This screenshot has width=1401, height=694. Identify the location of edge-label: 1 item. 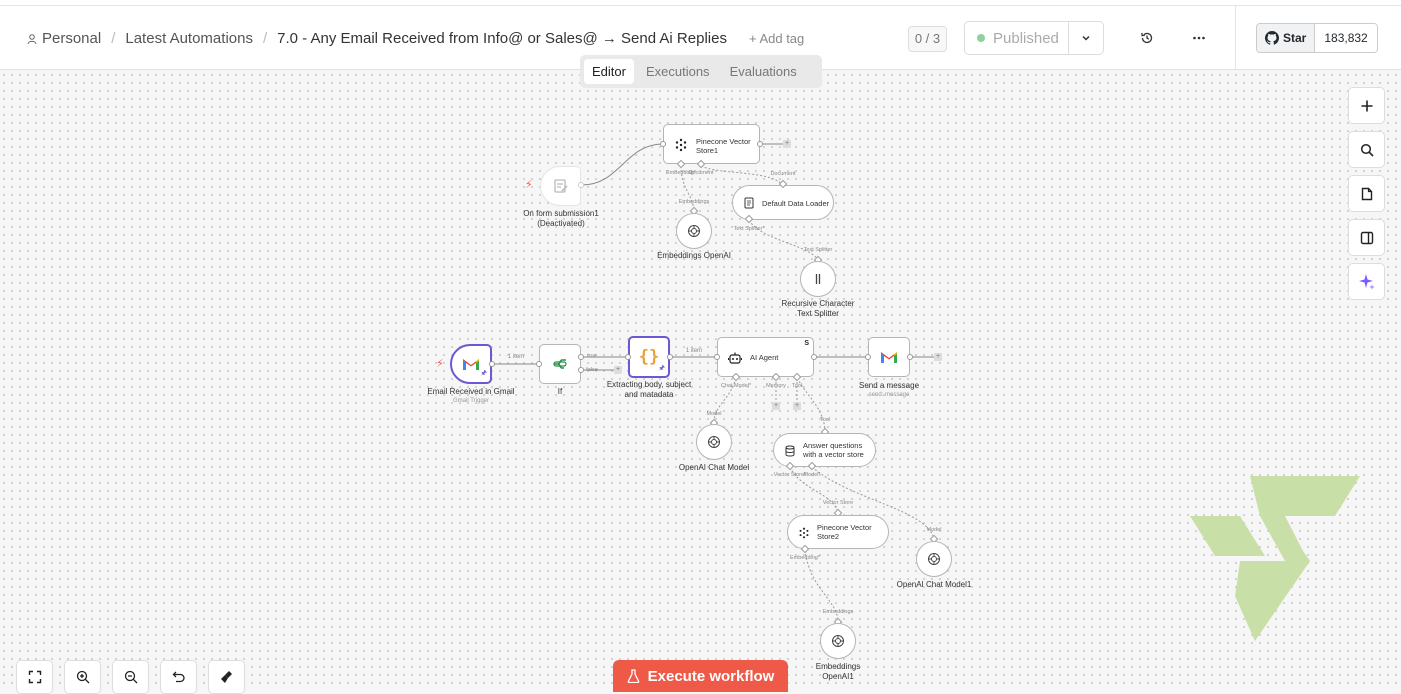
(694, 351).